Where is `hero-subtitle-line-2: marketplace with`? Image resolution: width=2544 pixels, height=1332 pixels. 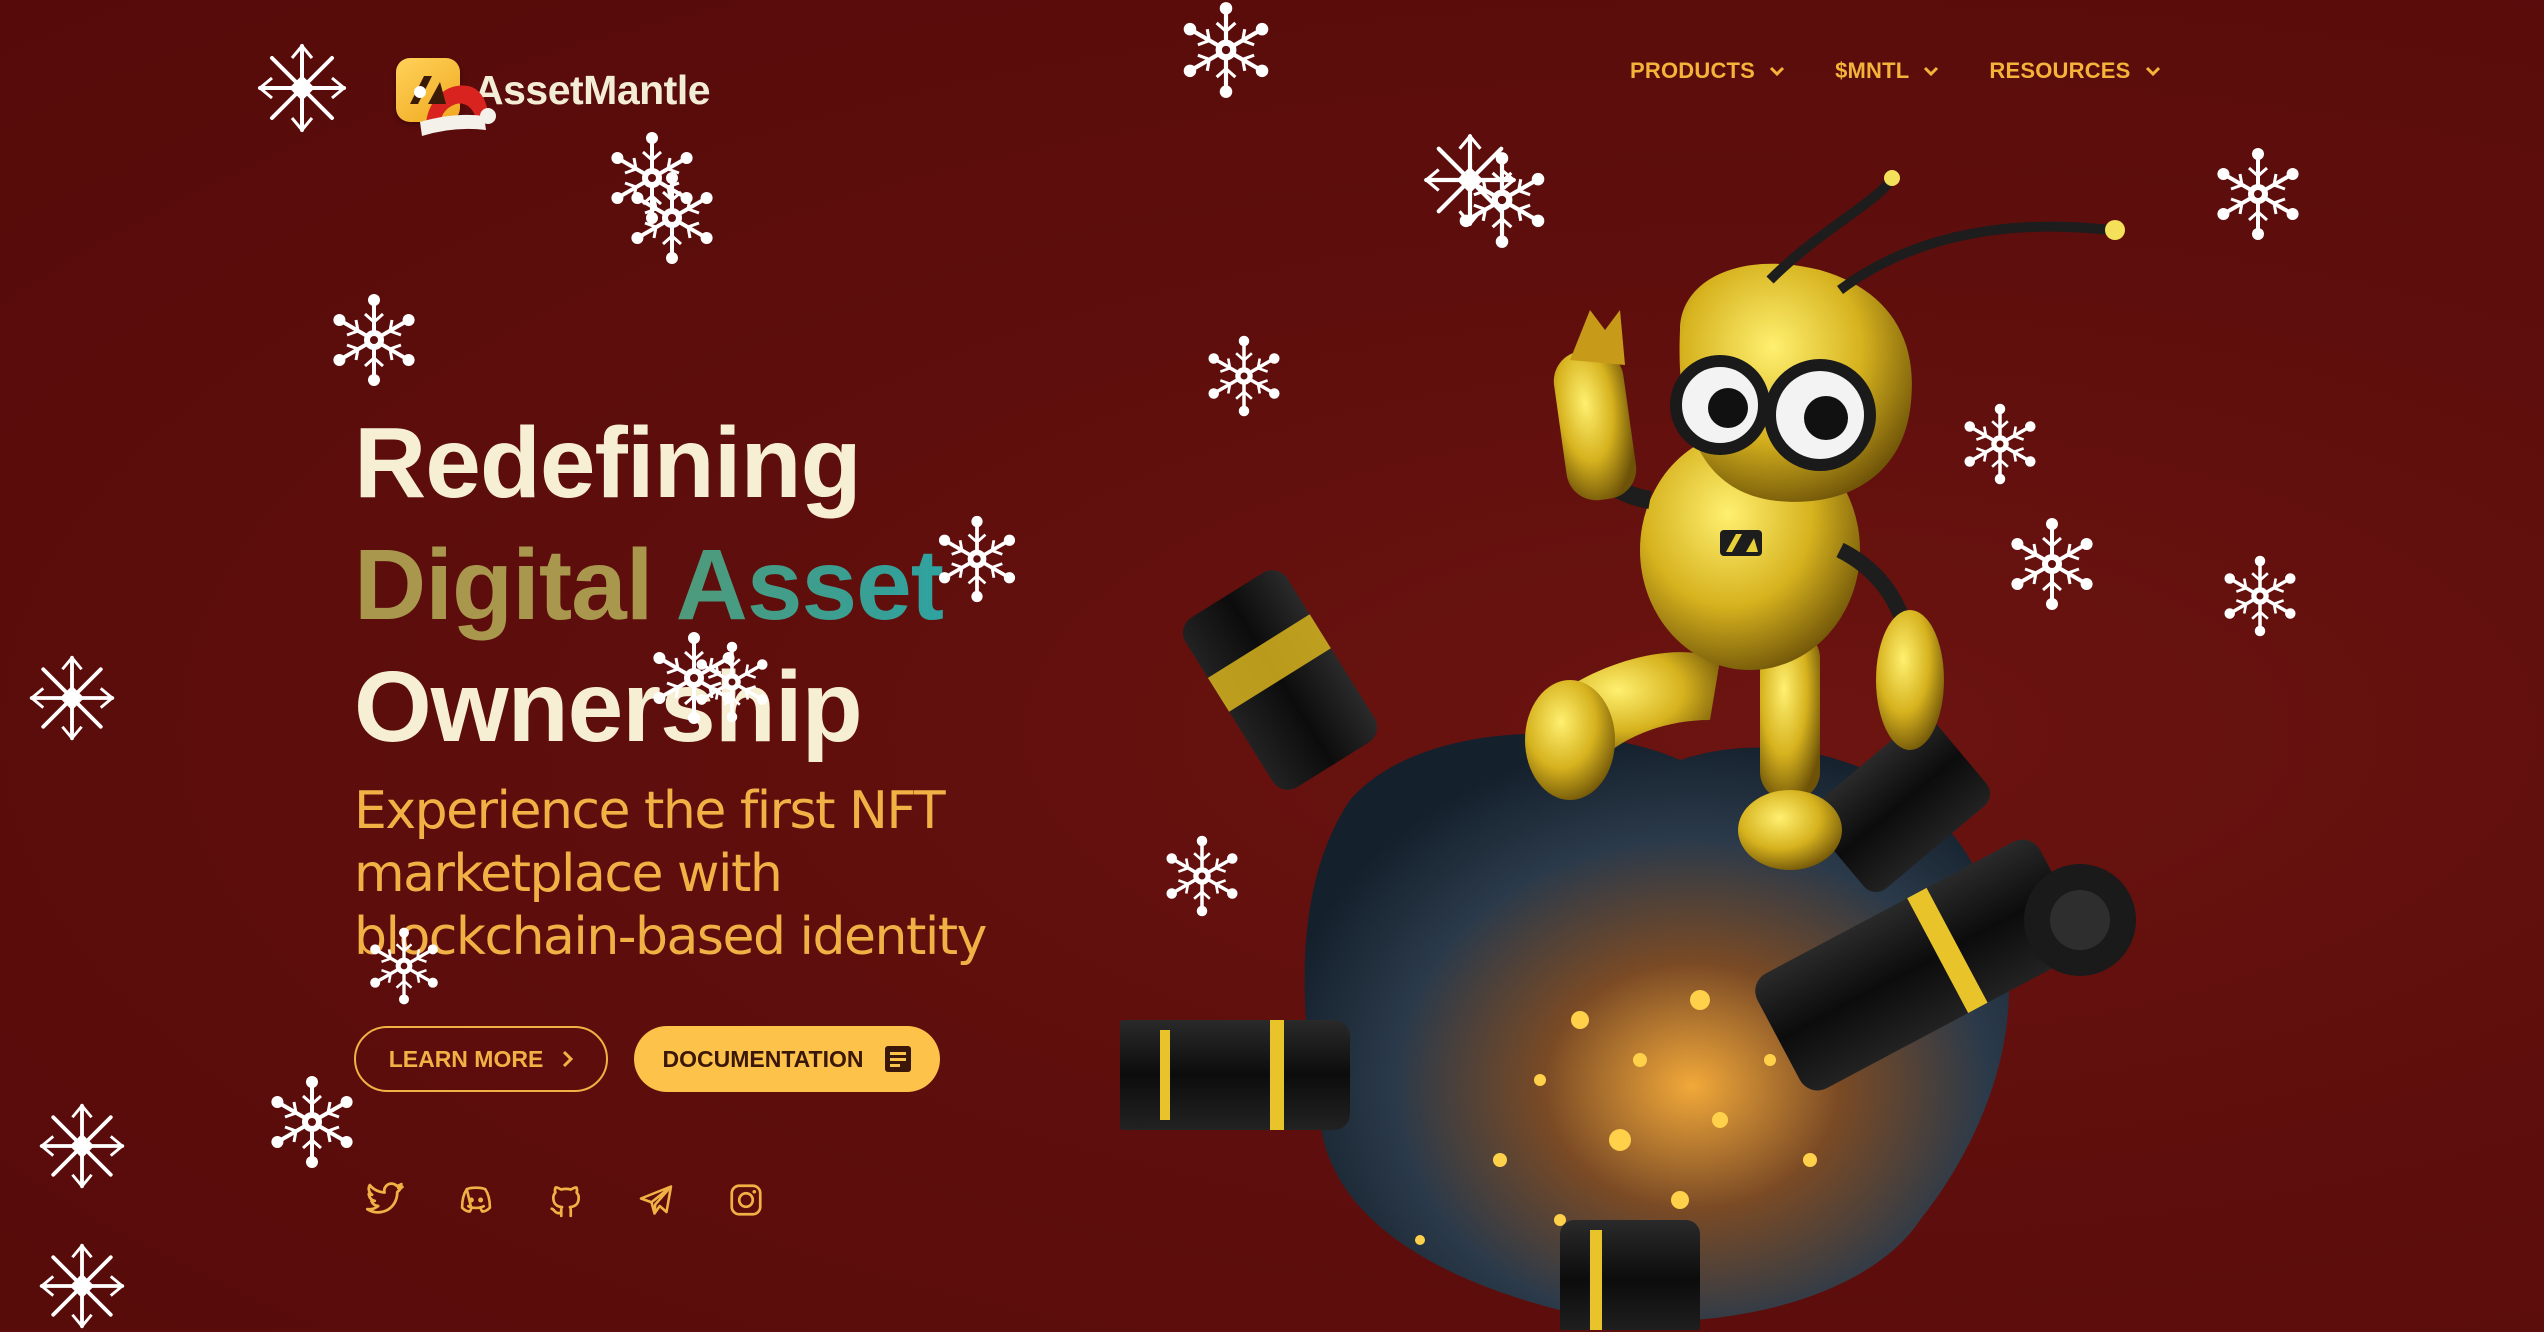 hero-subtitle-line-2: marketplace with is located at coordinates (568, 874).